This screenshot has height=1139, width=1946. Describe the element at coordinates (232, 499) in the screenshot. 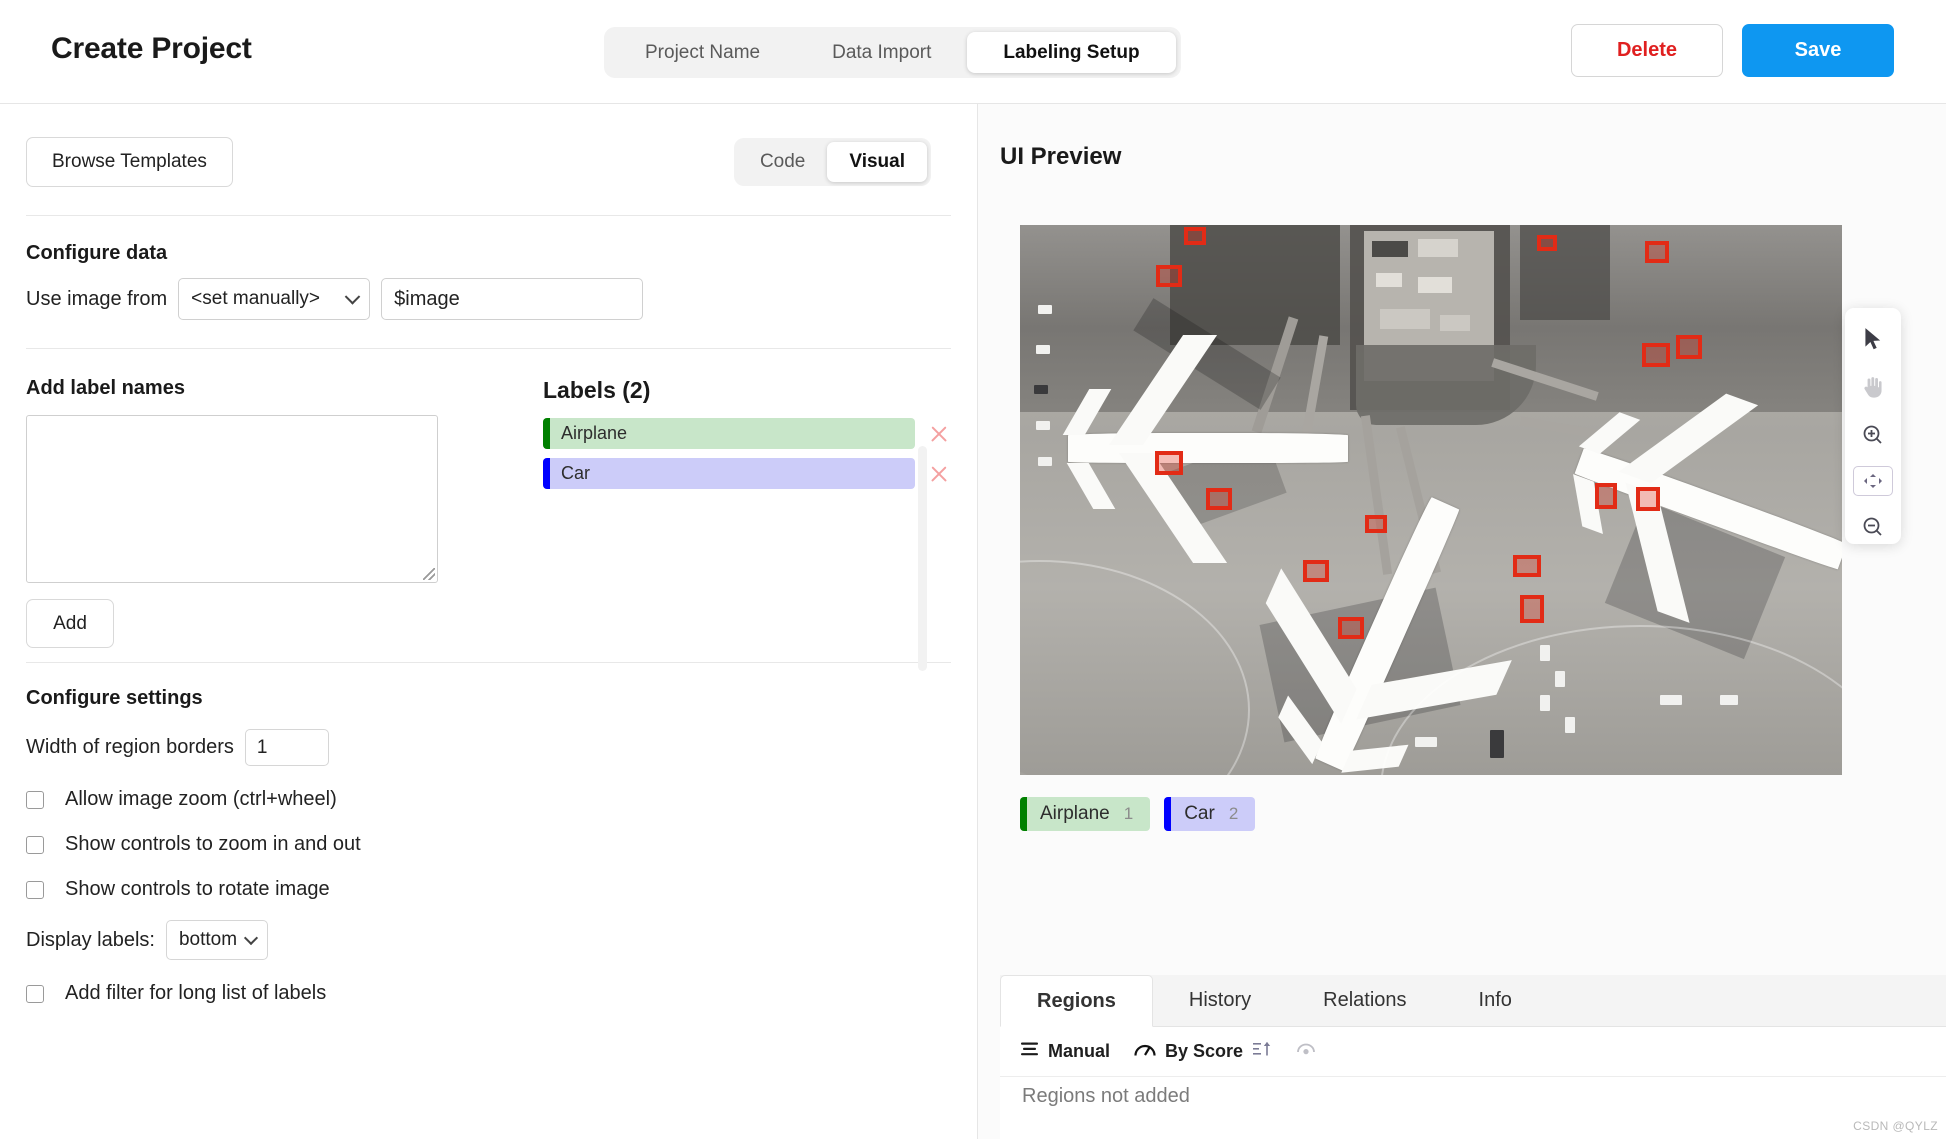

I see `label-names-textarea` at that location.